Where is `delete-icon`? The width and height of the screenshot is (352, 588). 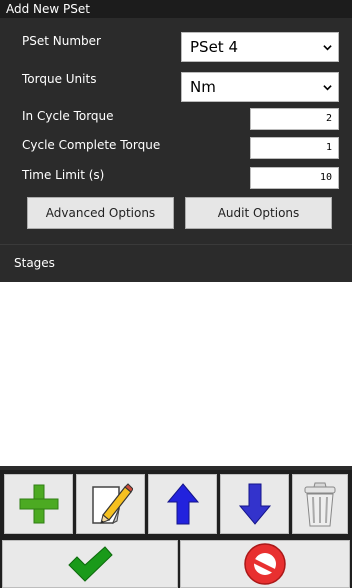
delete-icon is located at coordinates (320, 504).